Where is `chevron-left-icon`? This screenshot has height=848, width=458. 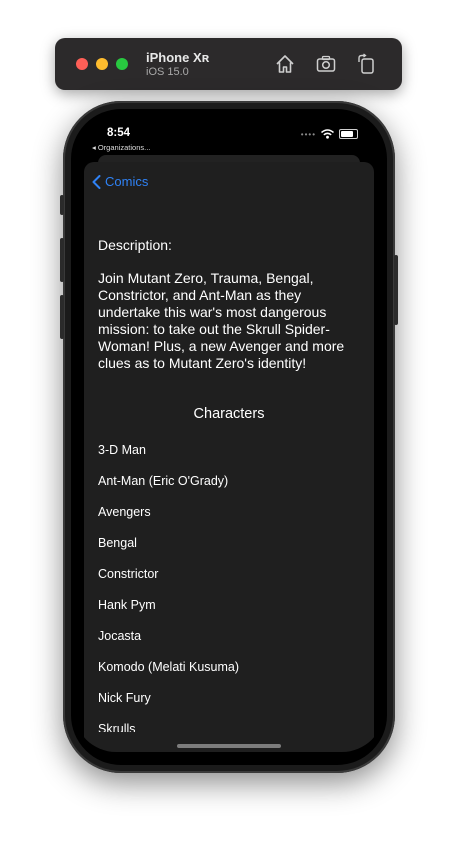
chevron-left-icon is located at coordinates (96, 181).